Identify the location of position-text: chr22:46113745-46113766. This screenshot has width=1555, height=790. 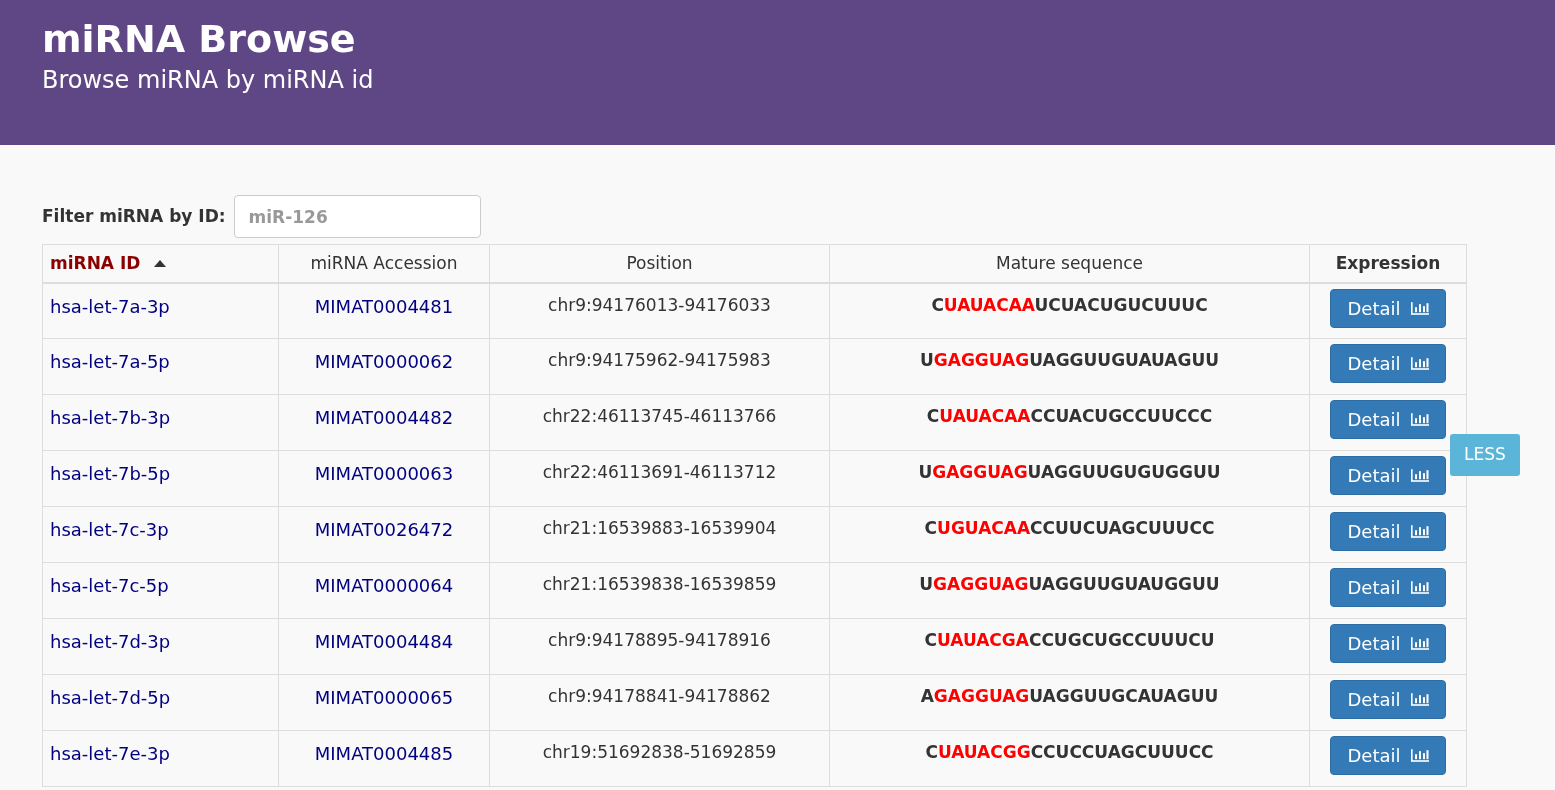
(659, 416).